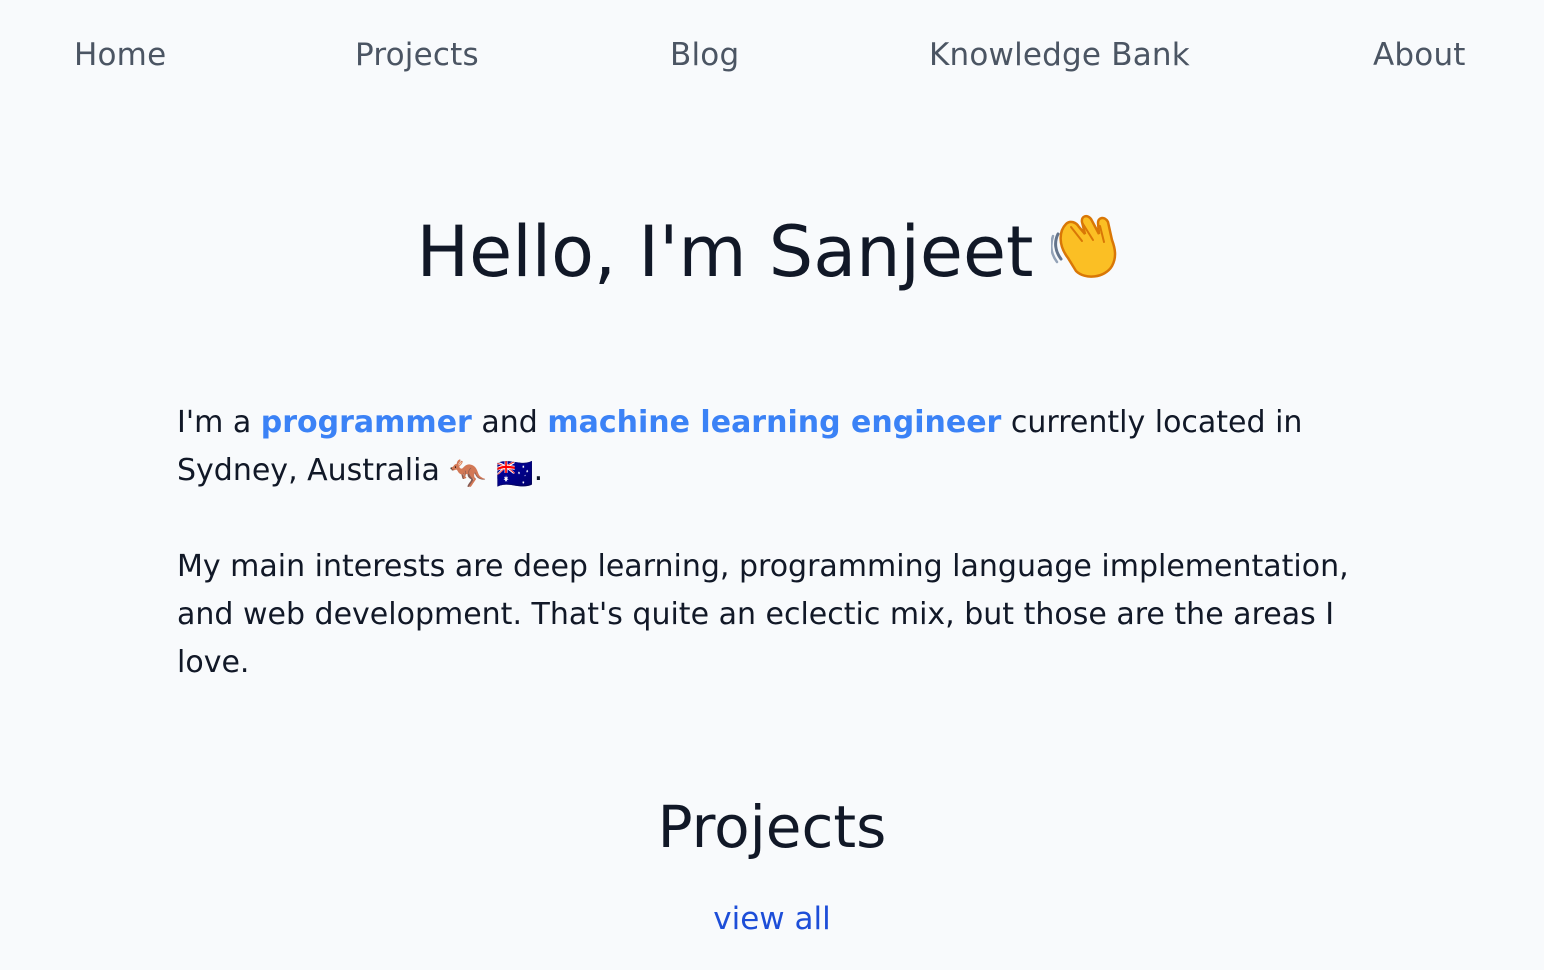  What do you see at coordinates (1088, 244) in the screenshot?
I see `waving-hand-icon` at bounding box center [1088, 244].